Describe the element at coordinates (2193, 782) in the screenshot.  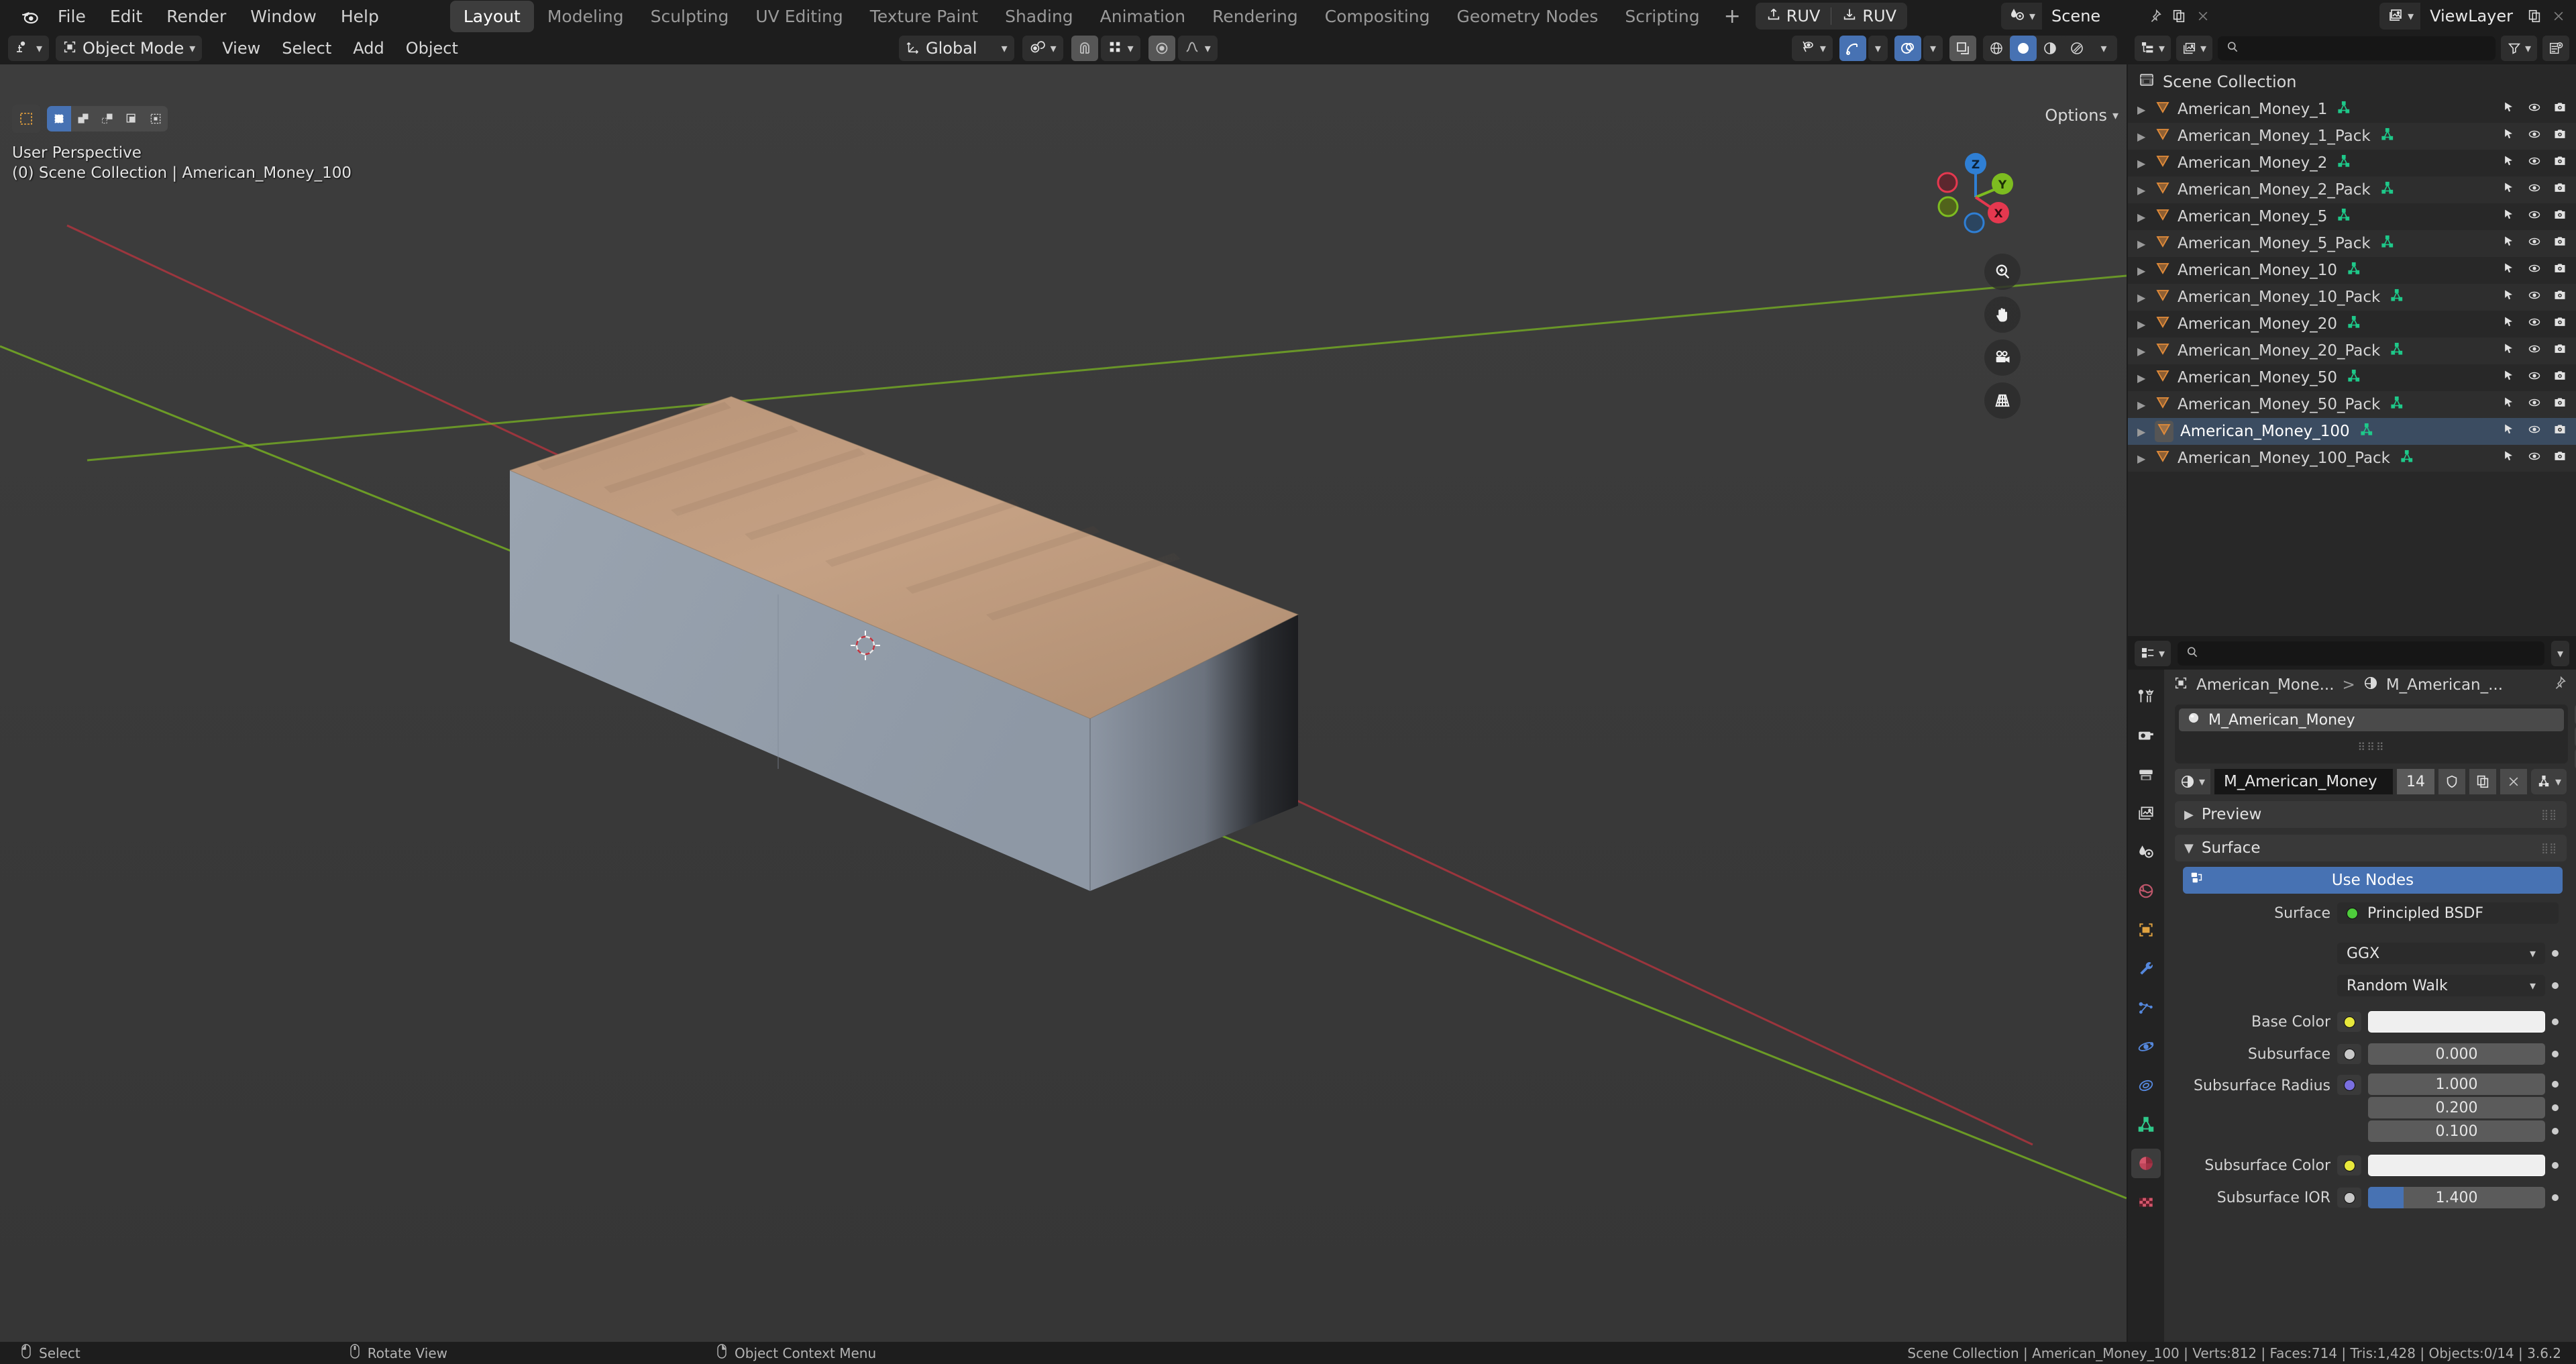
I see `material-browse-button: ▾` at that location.